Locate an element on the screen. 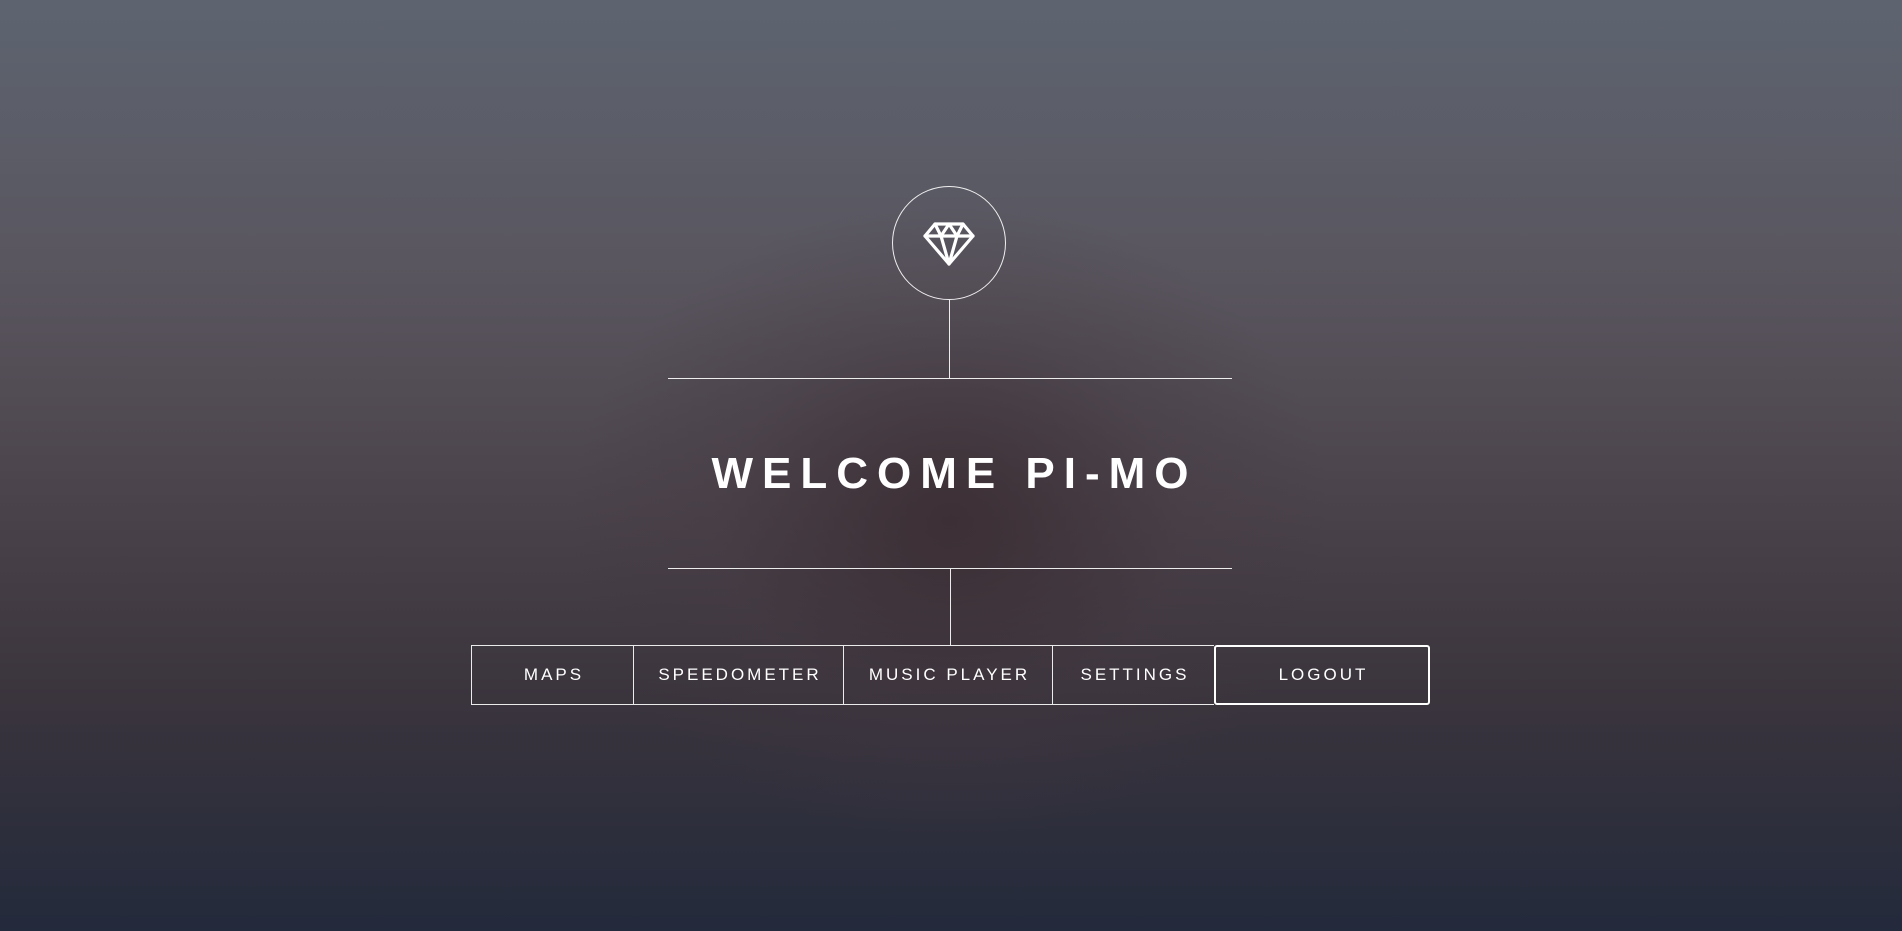 This screenshot has height=931, width=1902. divider-top is located at coordinates (950, 378).